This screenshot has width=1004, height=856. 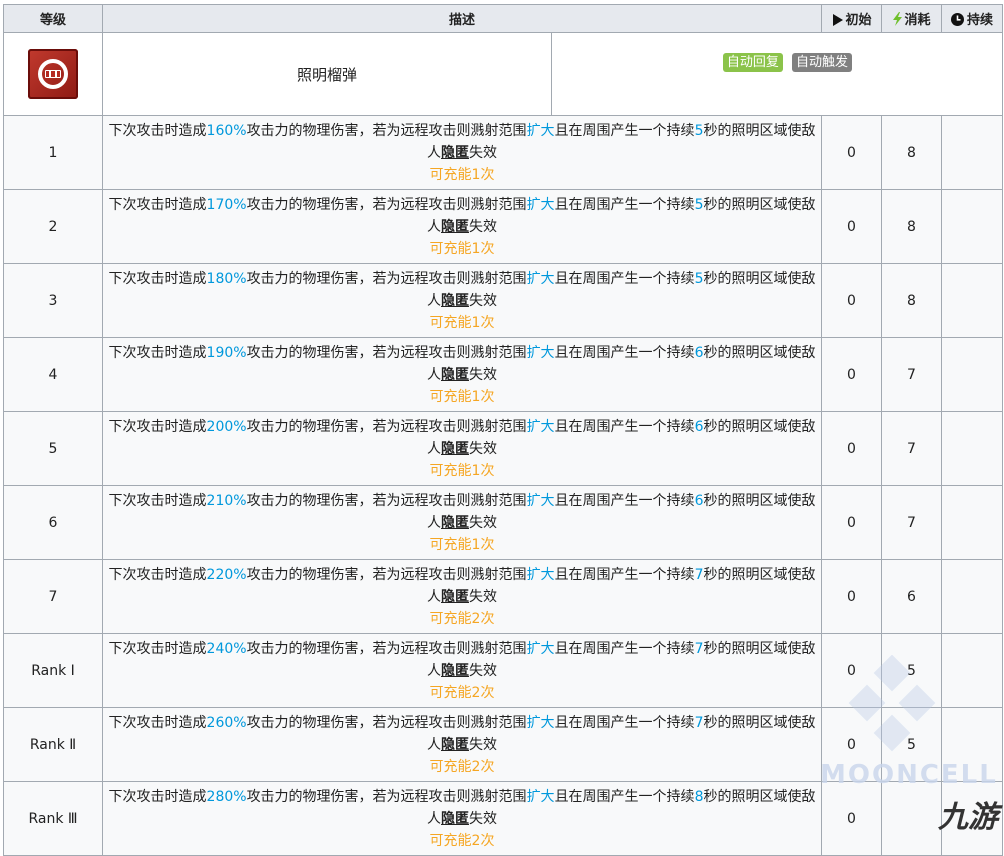 What do you see at coordinates (53, 448) in the screenshot?
I see `level-cell: 5` at bounding box center [53, 448].